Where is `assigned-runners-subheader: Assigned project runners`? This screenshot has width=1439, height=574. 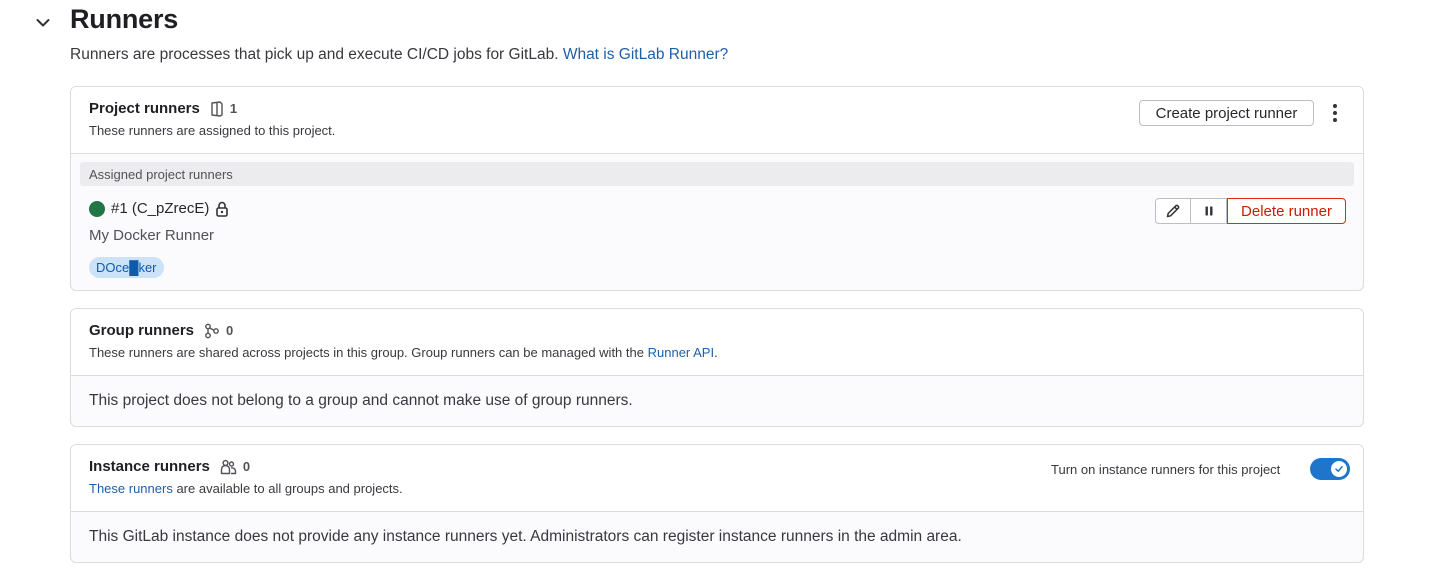 assigned-runners-subheader: Assigned project runners is located at coordinates (717, 174).